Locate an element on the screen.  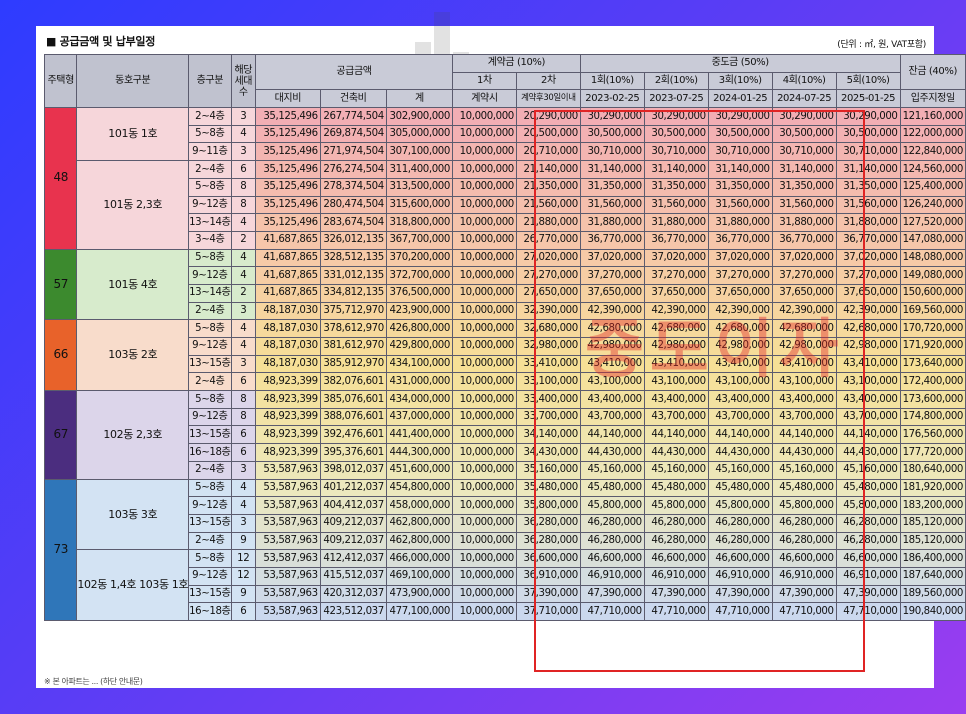
middle-payment-cell: 45,160,000 is located at coordinates (612, 470).